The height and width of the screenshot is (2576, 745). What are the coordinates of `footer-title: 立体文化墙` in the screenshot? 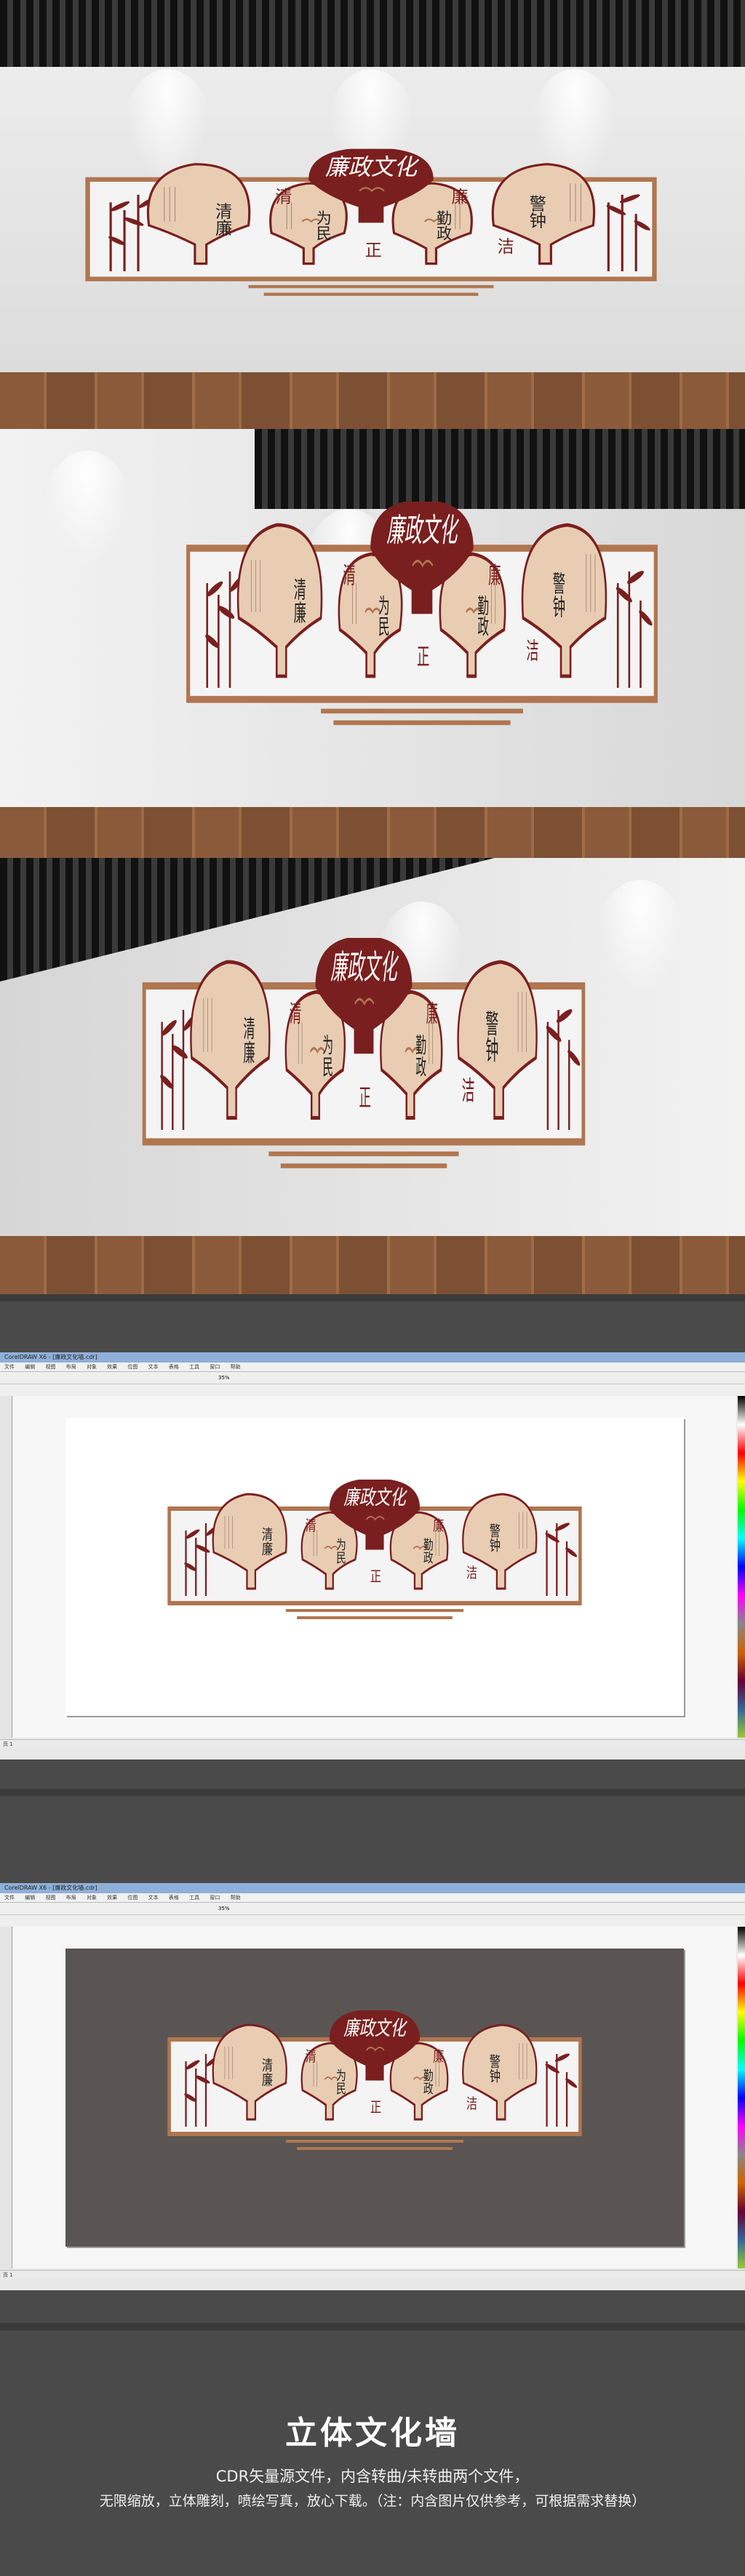 It's located at (372, 2433).